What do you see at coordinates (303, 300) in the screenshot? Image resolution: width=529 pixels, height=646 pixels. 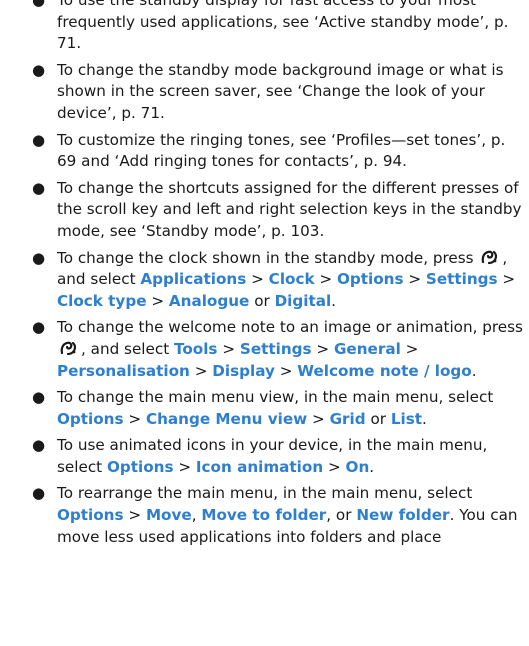 I see `menu-path-command: Digital` at bounding box center [303, 300].